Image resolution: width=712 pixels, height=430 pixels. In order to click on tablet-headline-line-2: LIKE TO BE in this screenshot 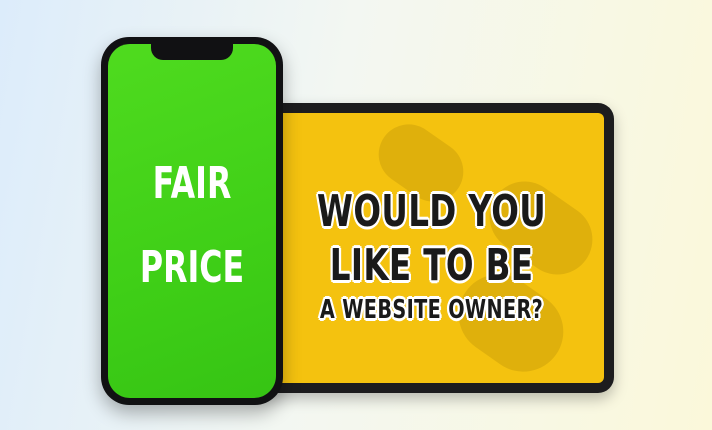, I will do `click(431, 265)`.